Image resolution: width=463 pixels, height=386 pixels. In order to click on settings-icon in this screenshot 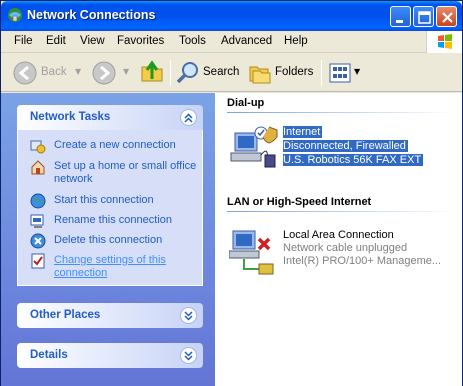, I will do `click(38, 261)`.